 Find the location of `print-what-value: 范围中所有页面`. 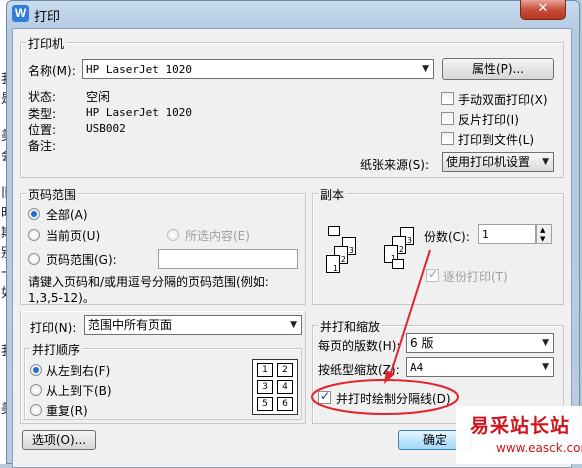

print-what-value: 范围中所有页面 is located at coordinates (130, 325).